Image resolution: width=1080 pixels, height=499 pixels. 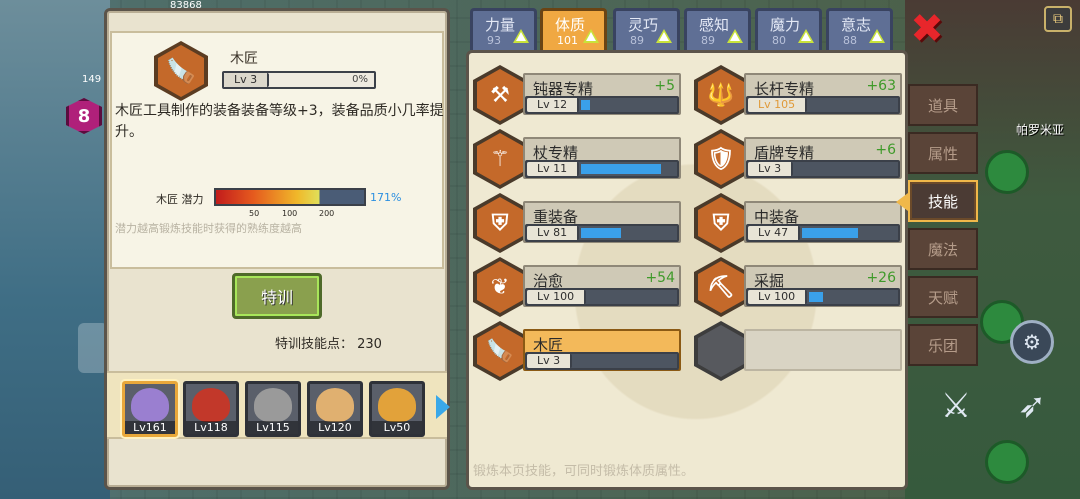 What do you see at coordinates (1058, 19) in the screenshot?
I see `window-mode-icon: ⧉` at bounding box center [1058, 19].